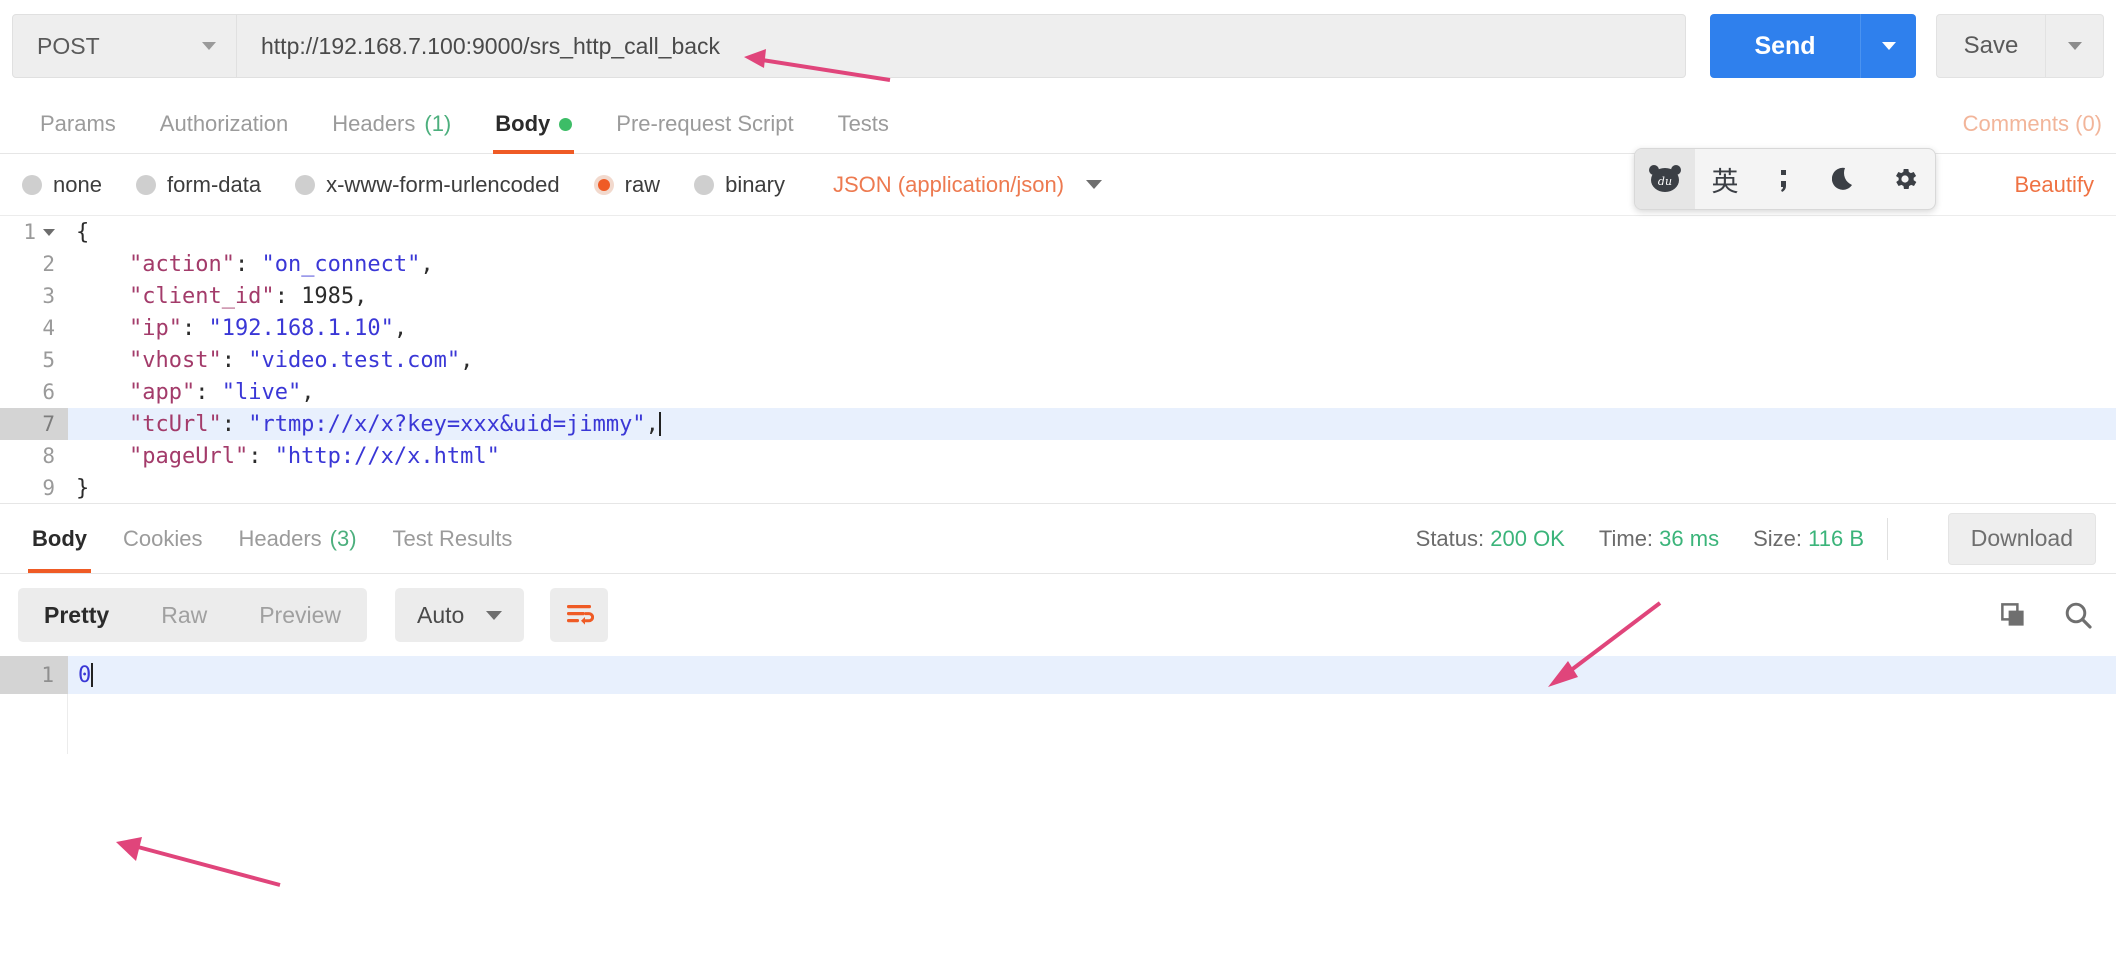  What do you see at coordinates (2032, 124) in the screenshot?
I see `comments-link: Comments (0)` at bounding box center [2032, 124].